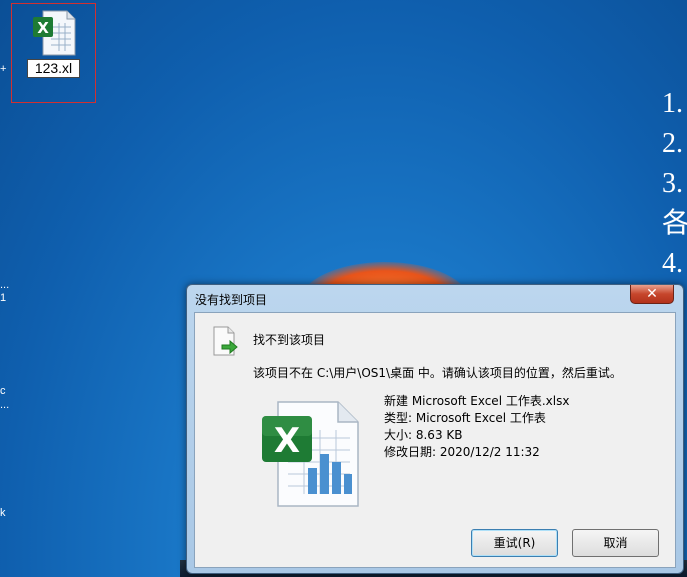  I want to click on desktop-edge-mark: +, so click(3, 69).